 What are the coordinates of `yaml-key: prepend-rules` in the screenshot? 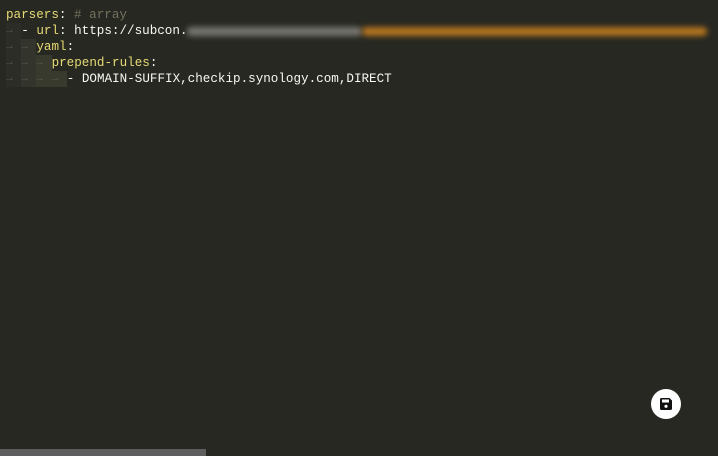 It's located at (100, 63).